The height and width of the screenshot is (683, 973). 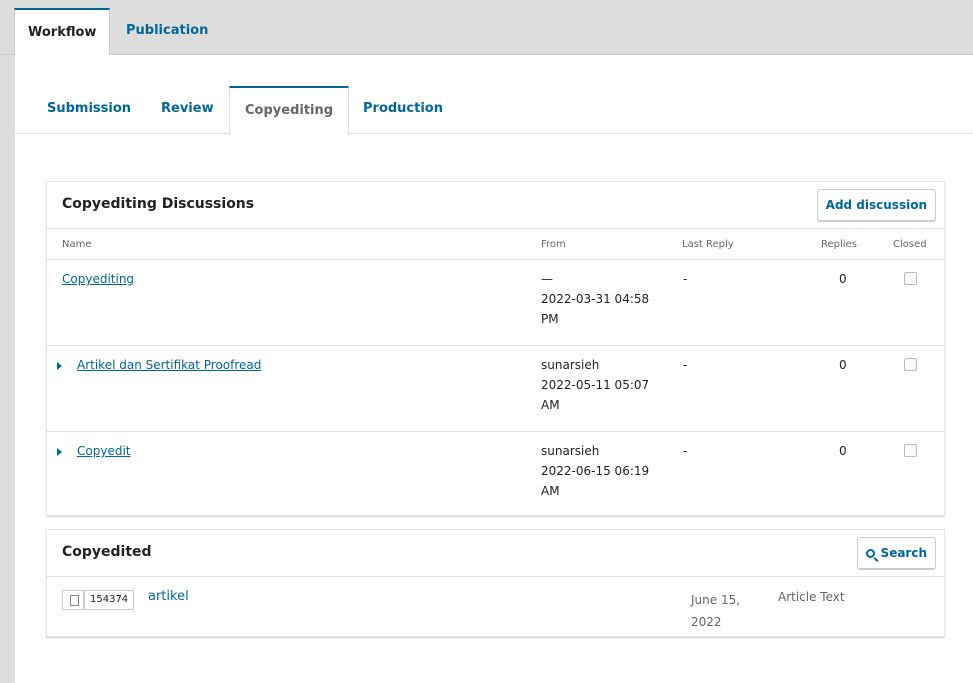 I want to click on column-header-last-reply: Last Reply, so click(x=708, y=244).